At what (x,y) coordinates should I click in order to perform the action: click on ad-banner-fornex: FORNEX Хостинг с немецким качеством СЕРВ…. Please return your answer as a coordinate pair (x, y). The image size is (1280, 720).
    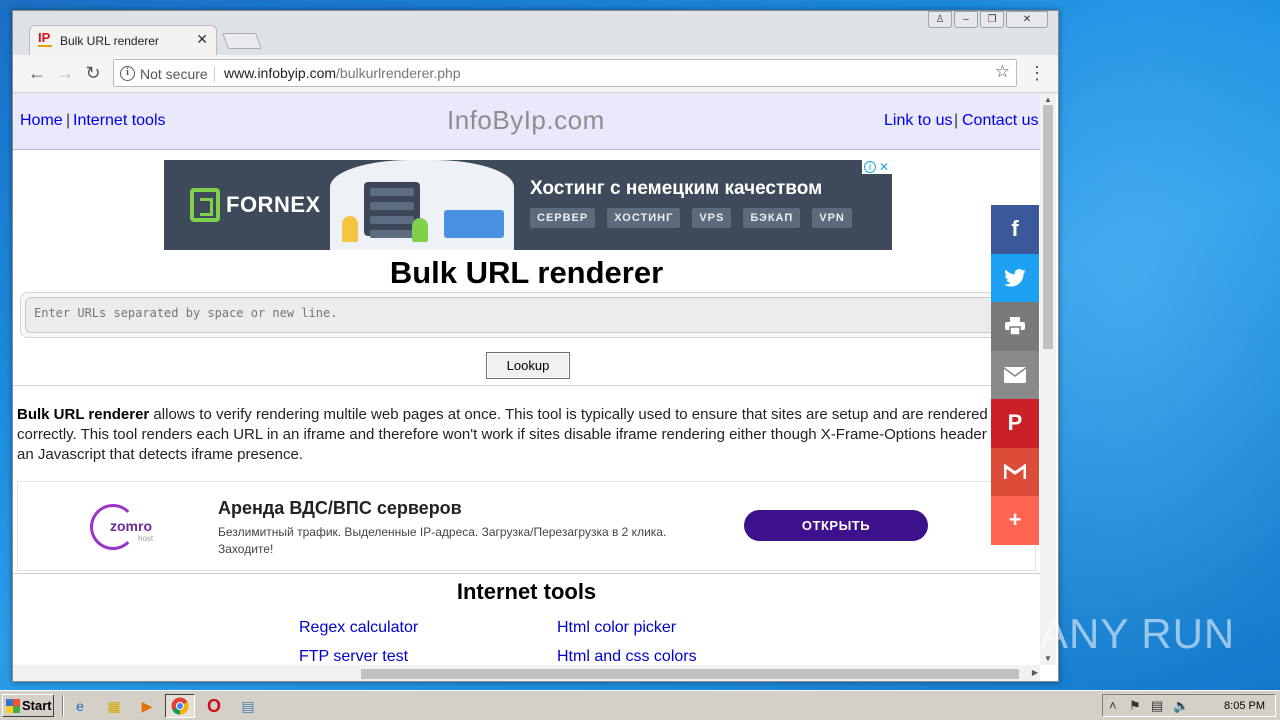
    Looking at the image, I should click on (528, 205).